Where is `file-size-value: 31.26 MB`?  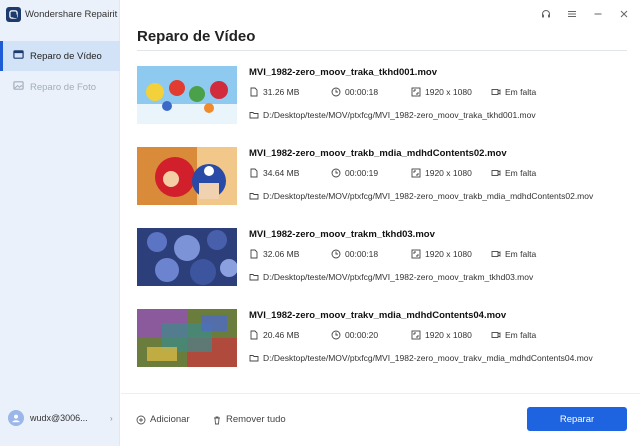 file-size-value: 31.26 MB is located at coordinates (281, 92).